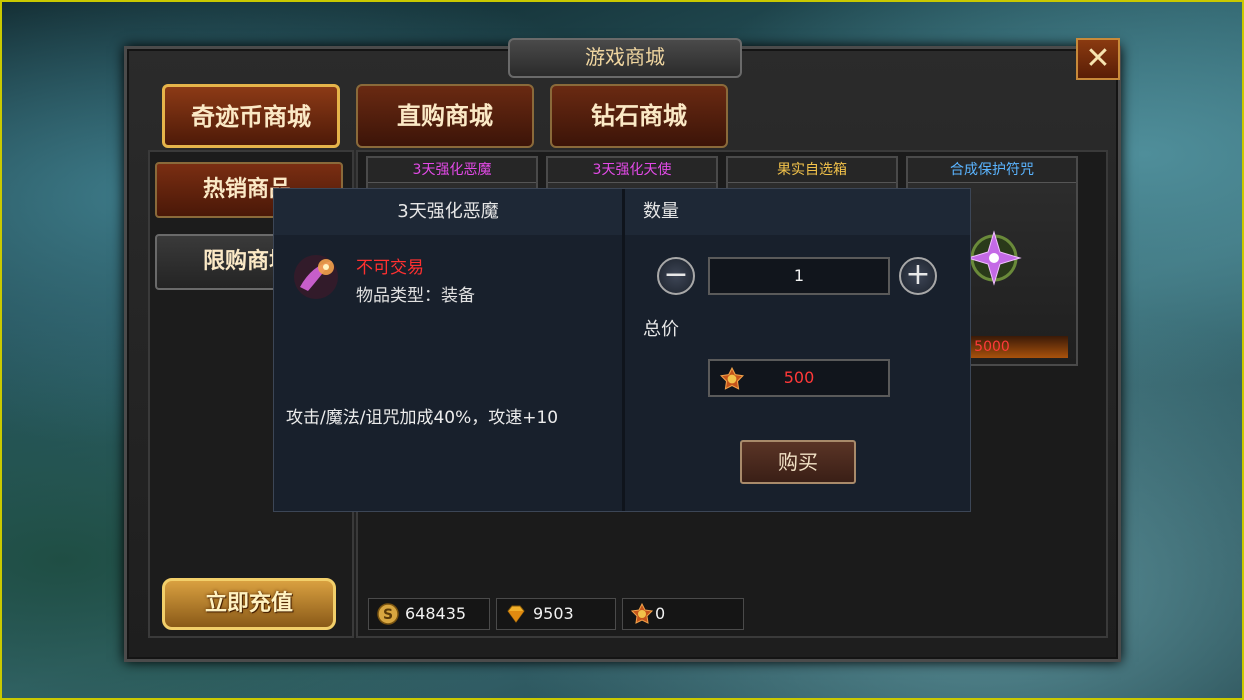  Describe the element at coordinates (316, 277) in the screenshot. I see `item-icon` at that location.